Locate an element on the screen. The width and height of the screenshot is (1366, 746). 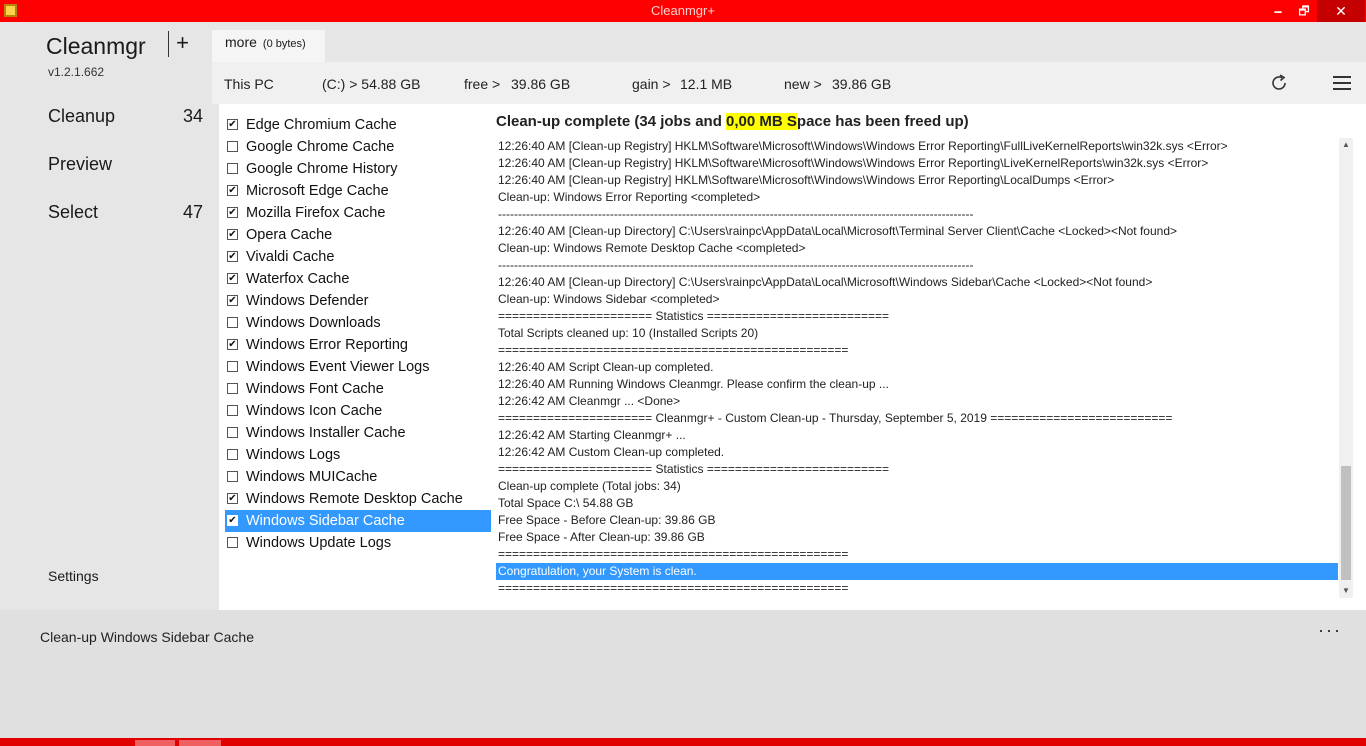
job-label: Google Chrome Cache is located at coordinates (320, 147).